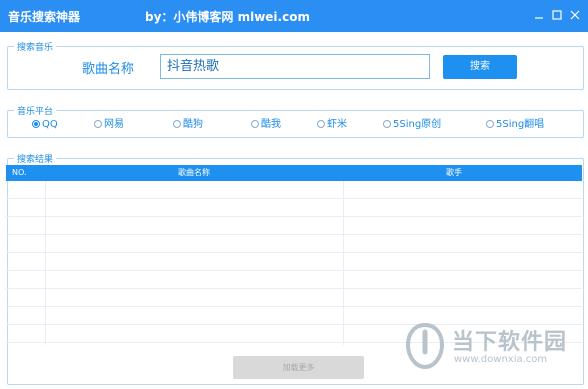 This screenshot has width=588, height=389. I want to click on column-header-singer: 歌手, so click(454, 173).